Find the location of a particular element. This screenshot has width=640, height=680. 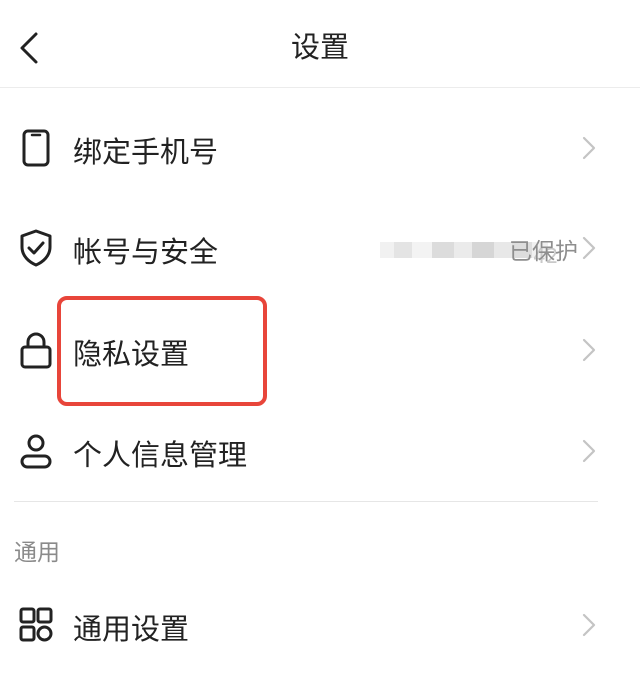

account-security-row: 帐号与安全 已保护 is located at coordinates (320, 248).